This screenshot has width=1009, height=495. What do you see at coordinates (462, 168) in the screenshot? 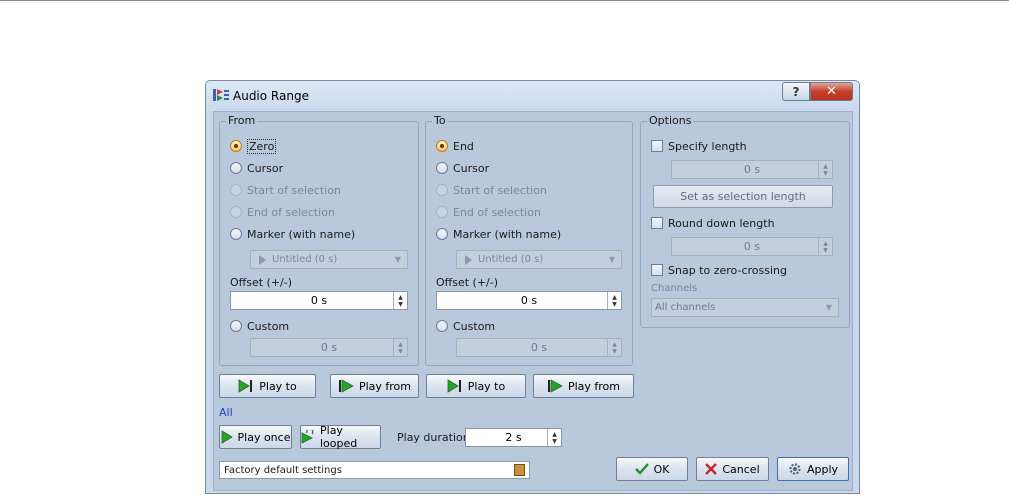
I see `to-radio-cursor: Cursor` at bounding box center [462, 168].